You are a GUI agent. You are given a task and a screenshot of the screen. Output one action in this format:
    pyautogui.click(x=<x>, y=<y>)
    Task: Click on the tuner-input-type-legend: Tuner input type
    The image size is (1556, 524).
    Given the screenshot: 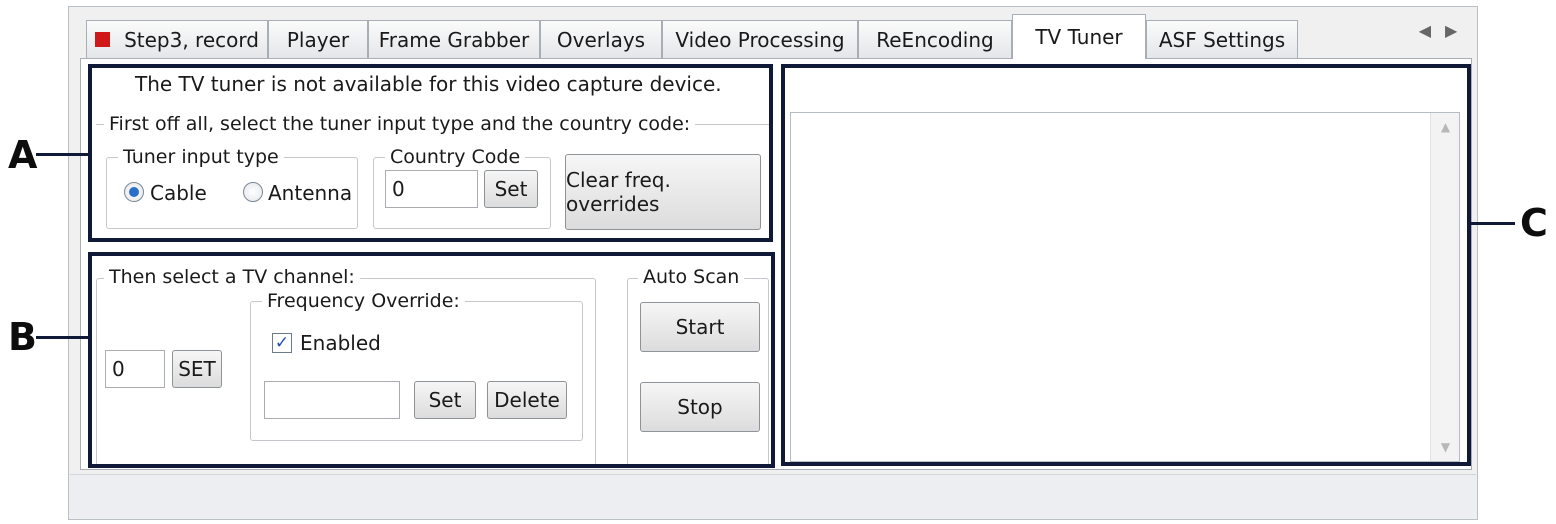 What is the action you would take?
    pyautogui.click(x=201, y=157)
    